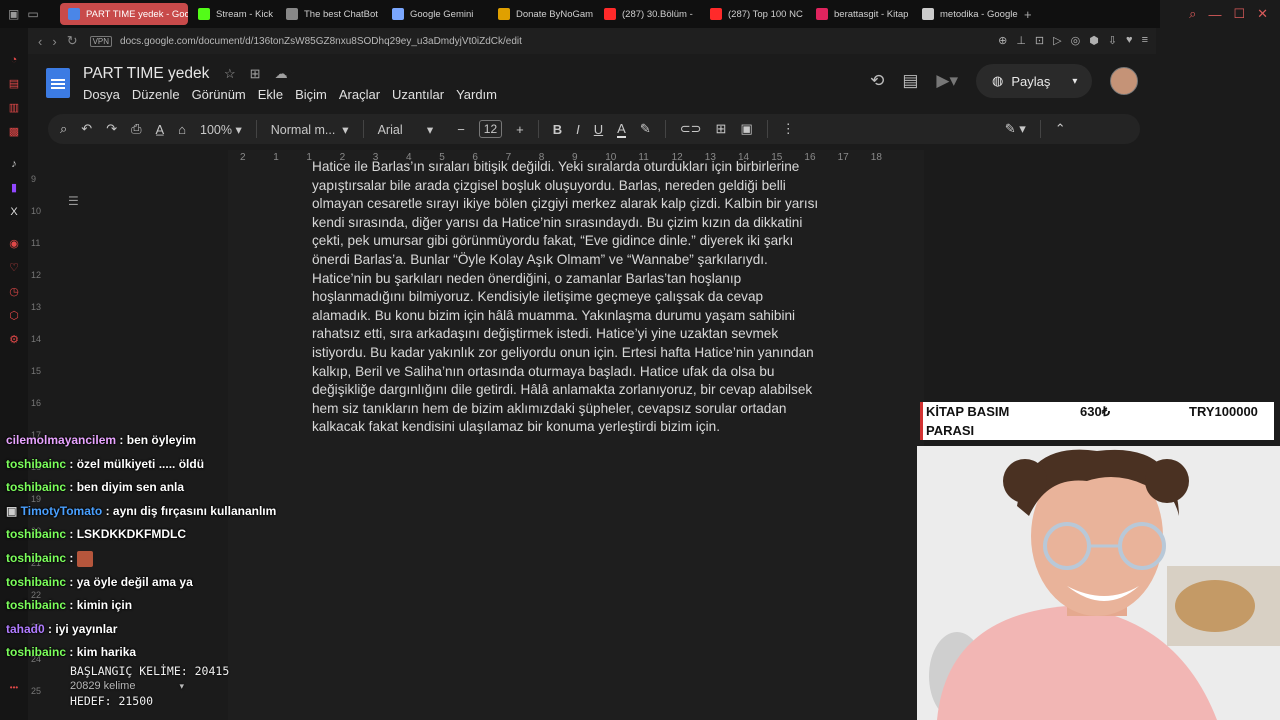  What do you see at coordinates (13, 14) in the screenshot?
I see `workspaces-icon: ▣` at bounding box center [13, 14].